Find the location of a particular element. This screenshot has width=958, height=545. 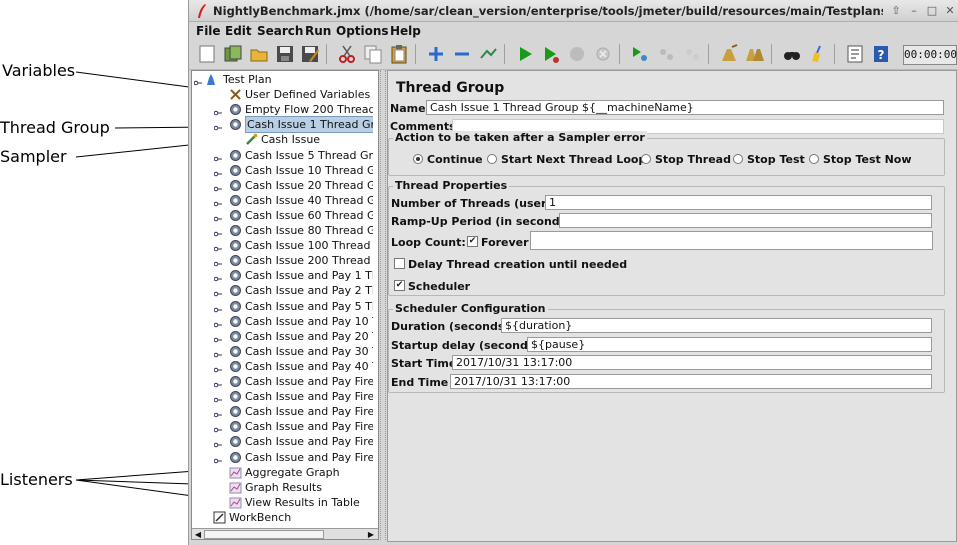

tree-item: Cash Issue is located at coordinates (285, 139).